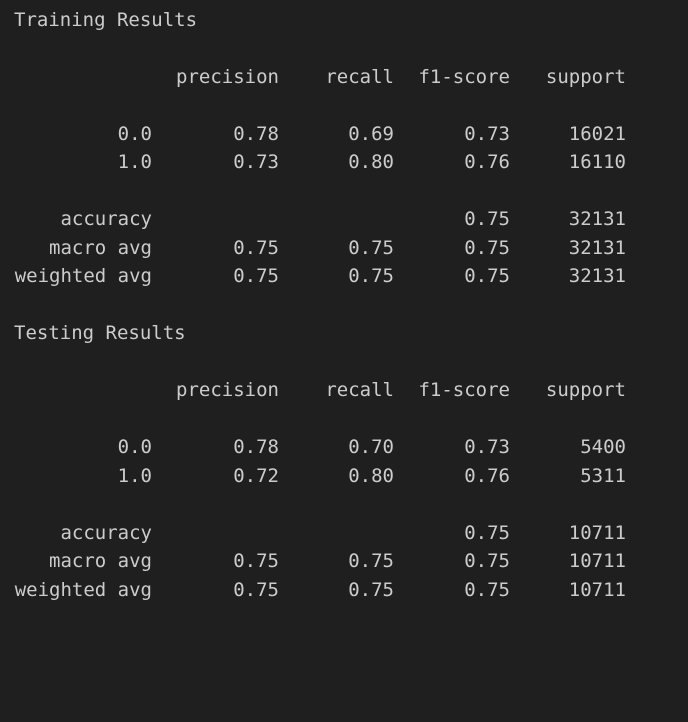  Describe the element at coordinates (106, 20) in the screenshot. I see `training-title: Training Results` at that location.